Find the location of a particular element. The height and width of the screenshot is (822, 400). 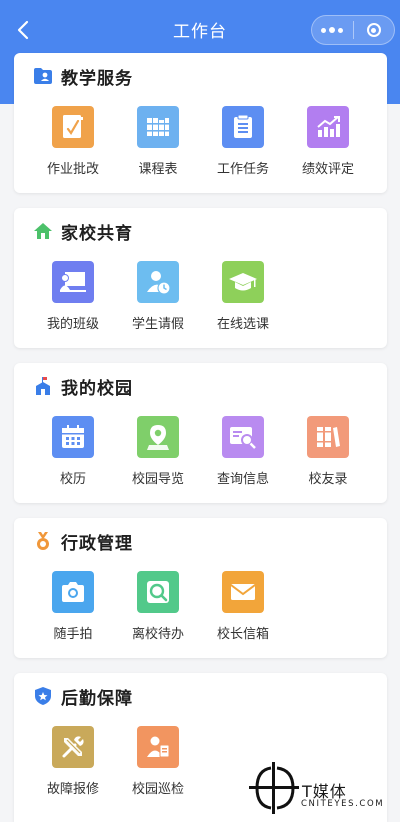

section-header: 后勤保障 is located at coordinates (83, 696).